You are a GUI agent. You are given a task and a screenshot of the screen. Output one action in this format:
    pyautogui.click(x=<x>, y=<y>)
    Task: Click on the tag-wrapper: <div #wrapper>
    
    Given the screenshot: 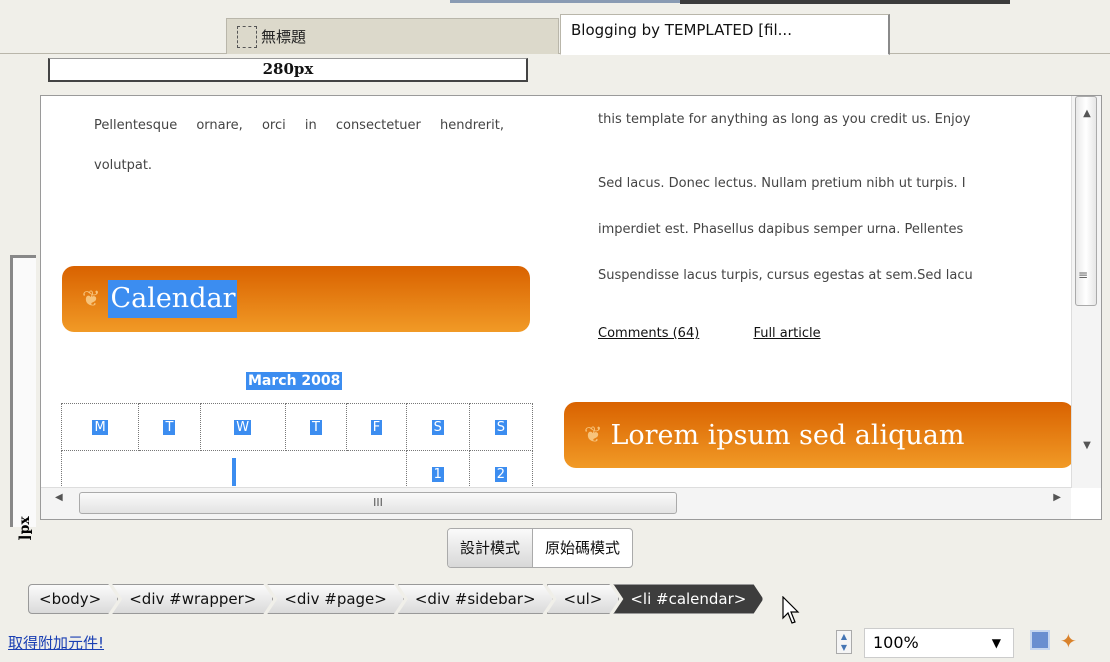 What is the action you would take?
    pyautogui.click(x=192, y=599)
    